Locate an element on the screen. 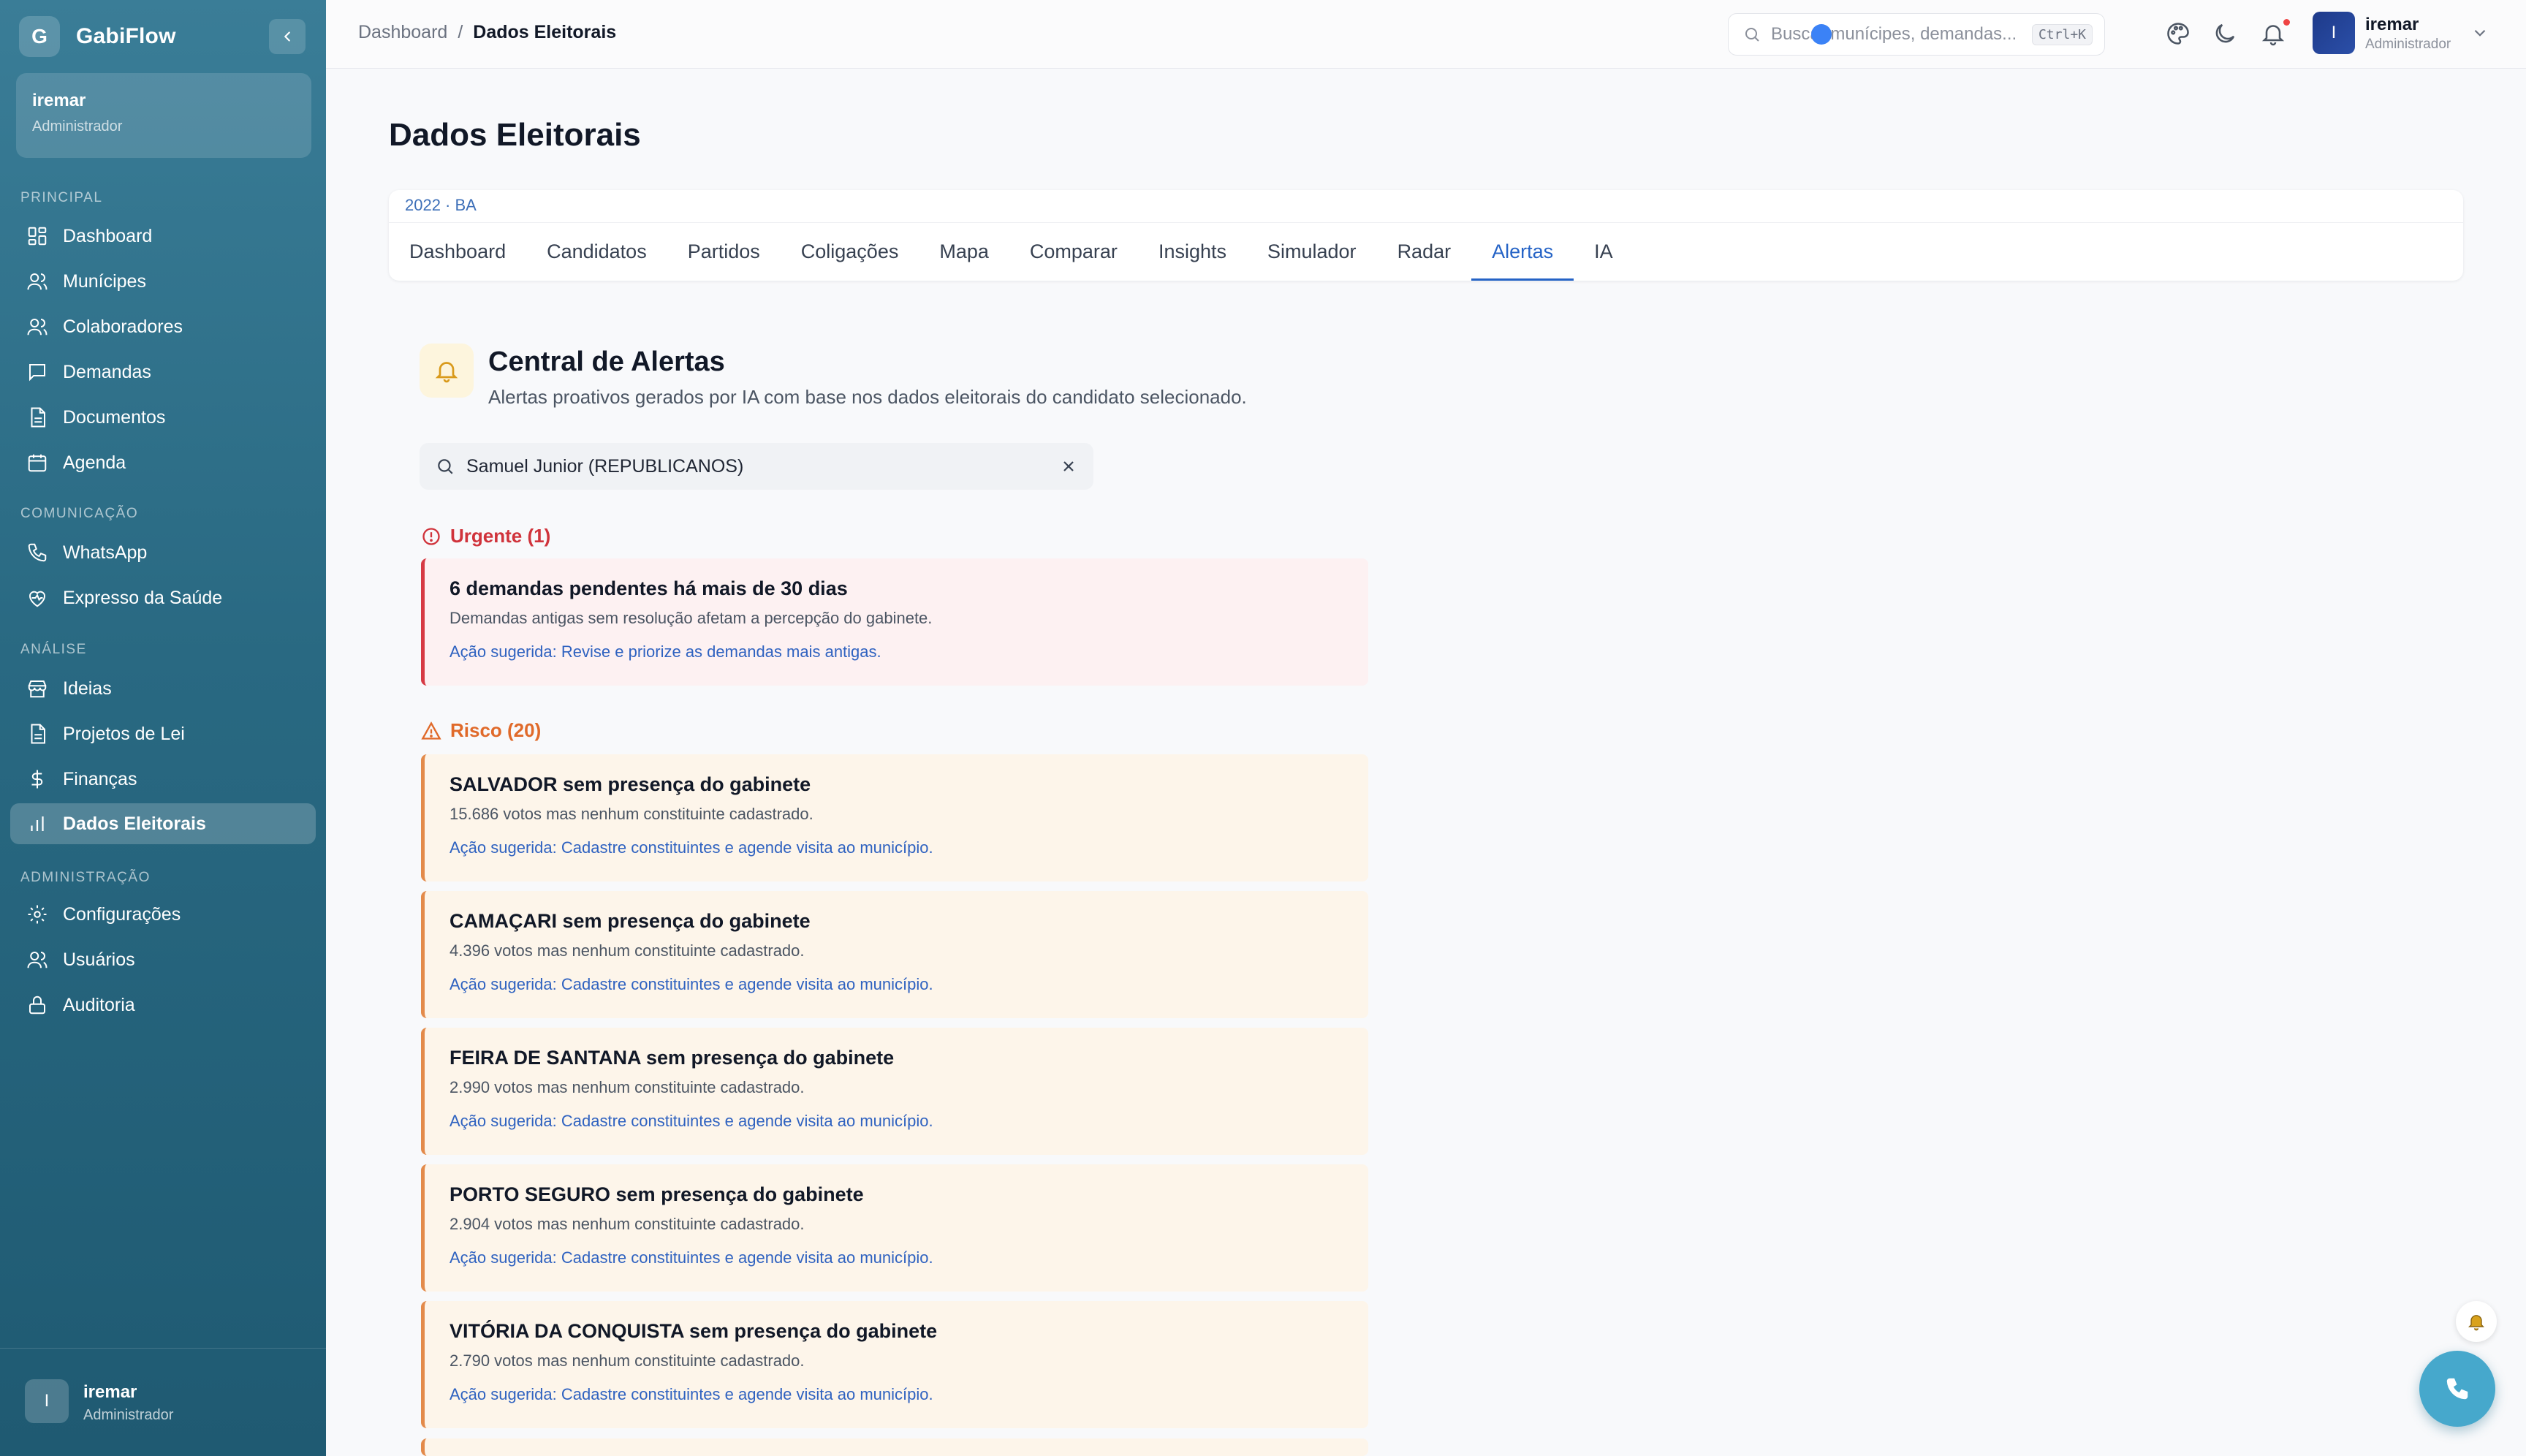 The width and height of the screenshot is (2526, 1456). brand: G GabiFlow is located at coordinates (97, 36).